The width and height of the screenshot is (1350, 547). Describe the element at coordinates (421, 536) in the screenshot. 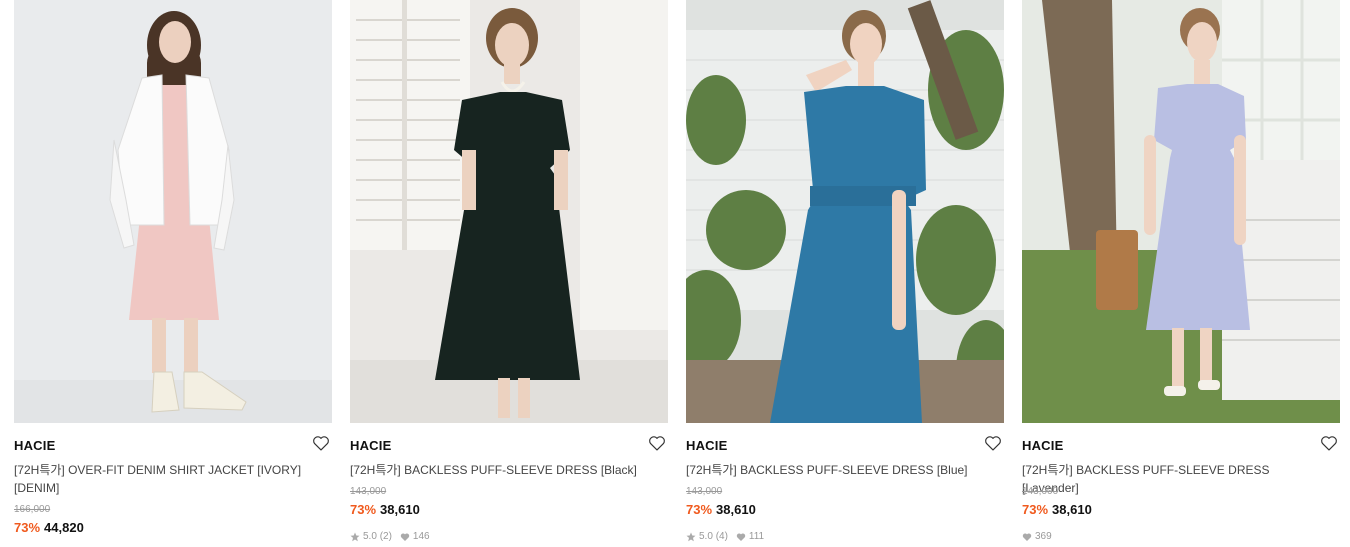

I see `like-count: 146` at that location.